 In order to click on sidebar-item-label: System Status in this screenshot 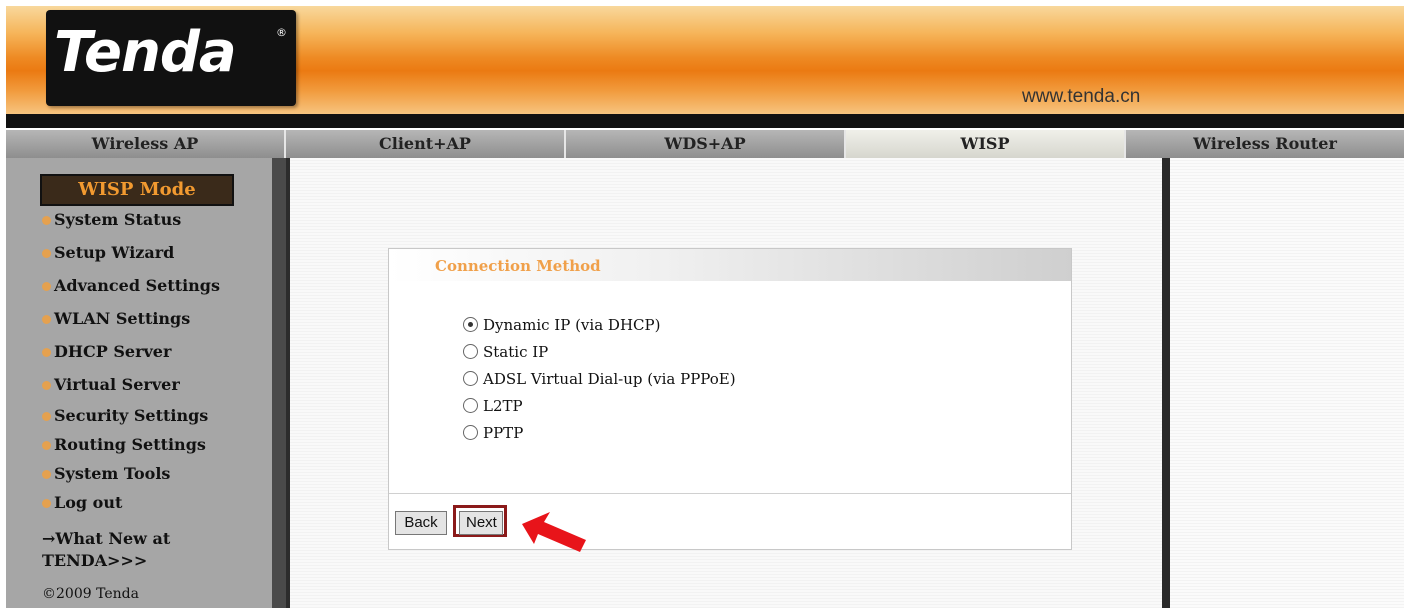, I will do `click(118, 219)`.